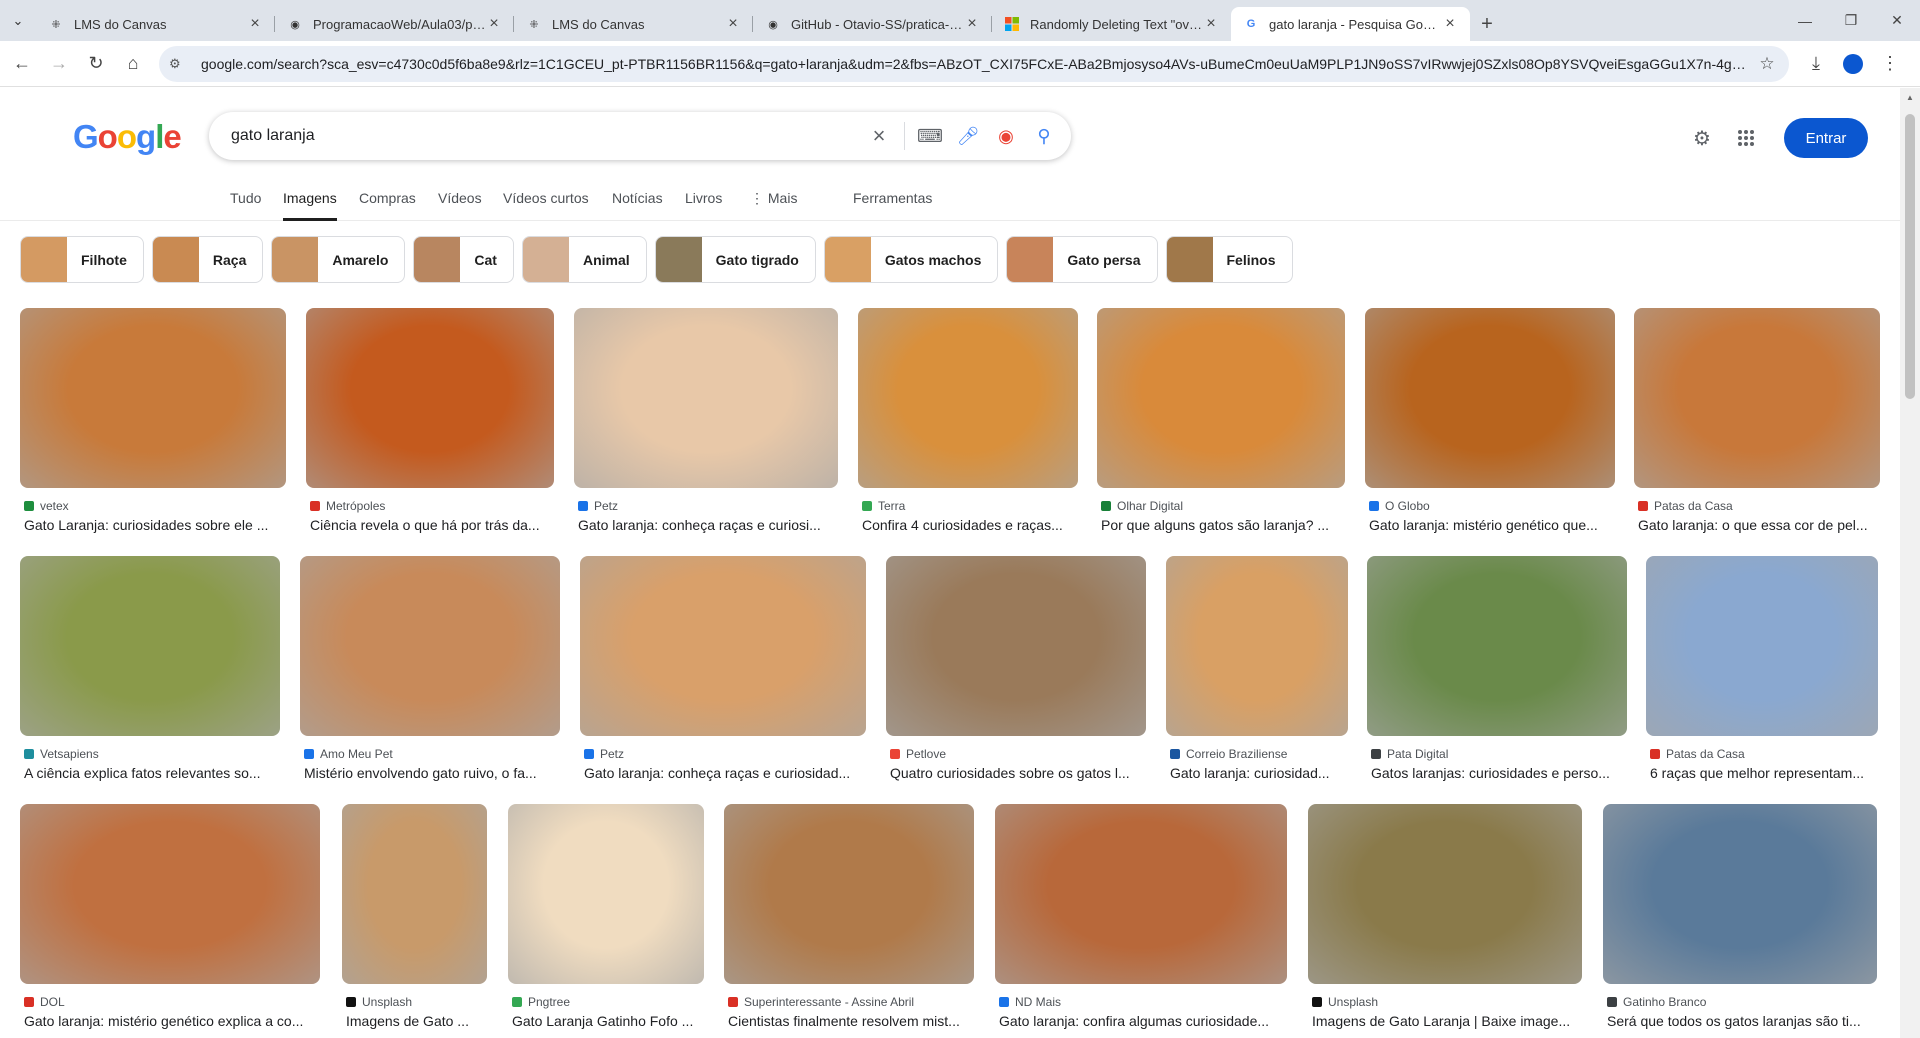  What do you see at coordinates (82, 259) in the screenshot?
I see `chip-0: Filhote` at bounding box center [82, 259].